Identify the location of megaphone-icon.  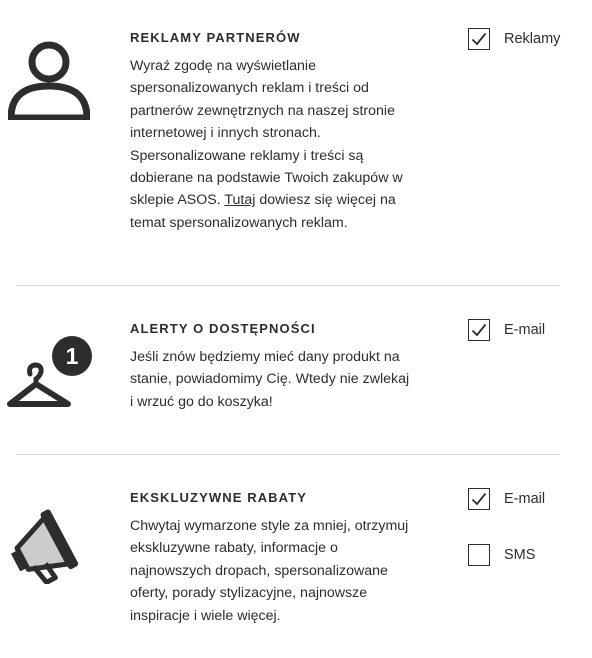
(50, 543).